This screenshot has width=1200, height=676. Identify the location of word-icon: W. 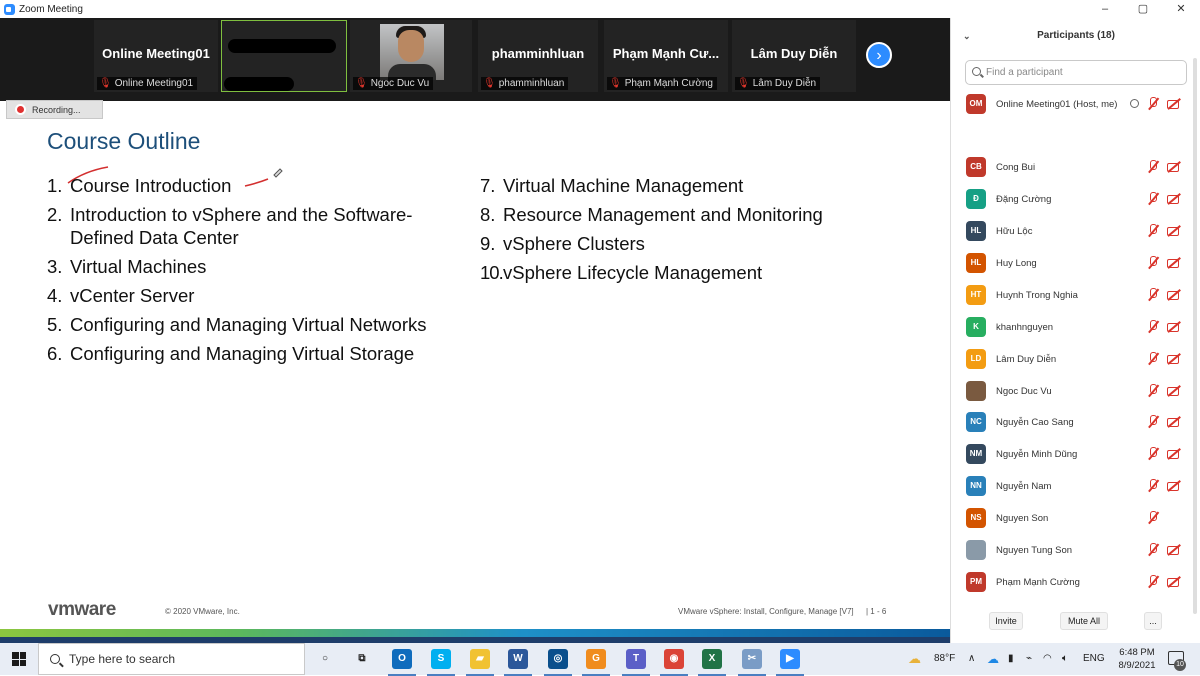
(518, 662).